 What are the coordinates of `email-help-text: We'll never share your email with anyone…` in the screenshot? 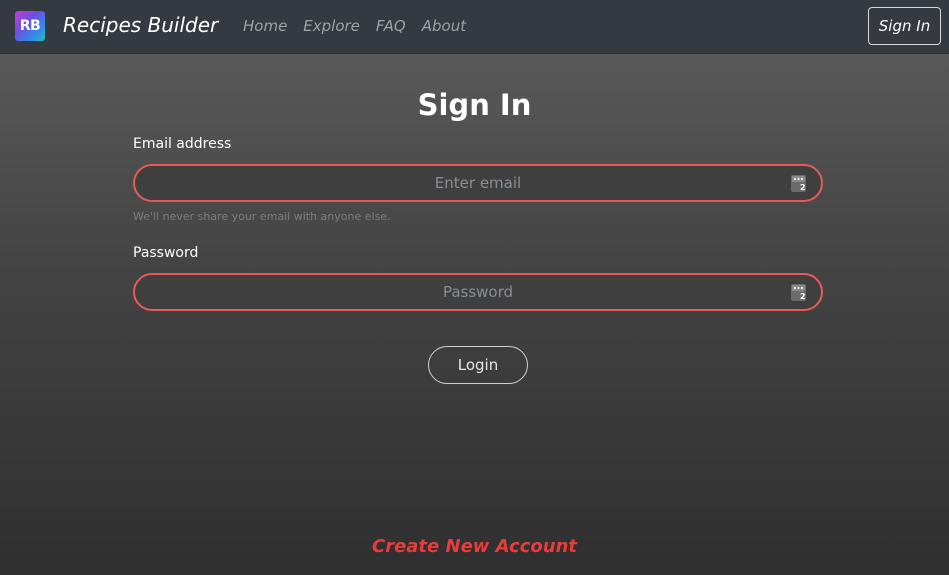 It's located at (262, 216).